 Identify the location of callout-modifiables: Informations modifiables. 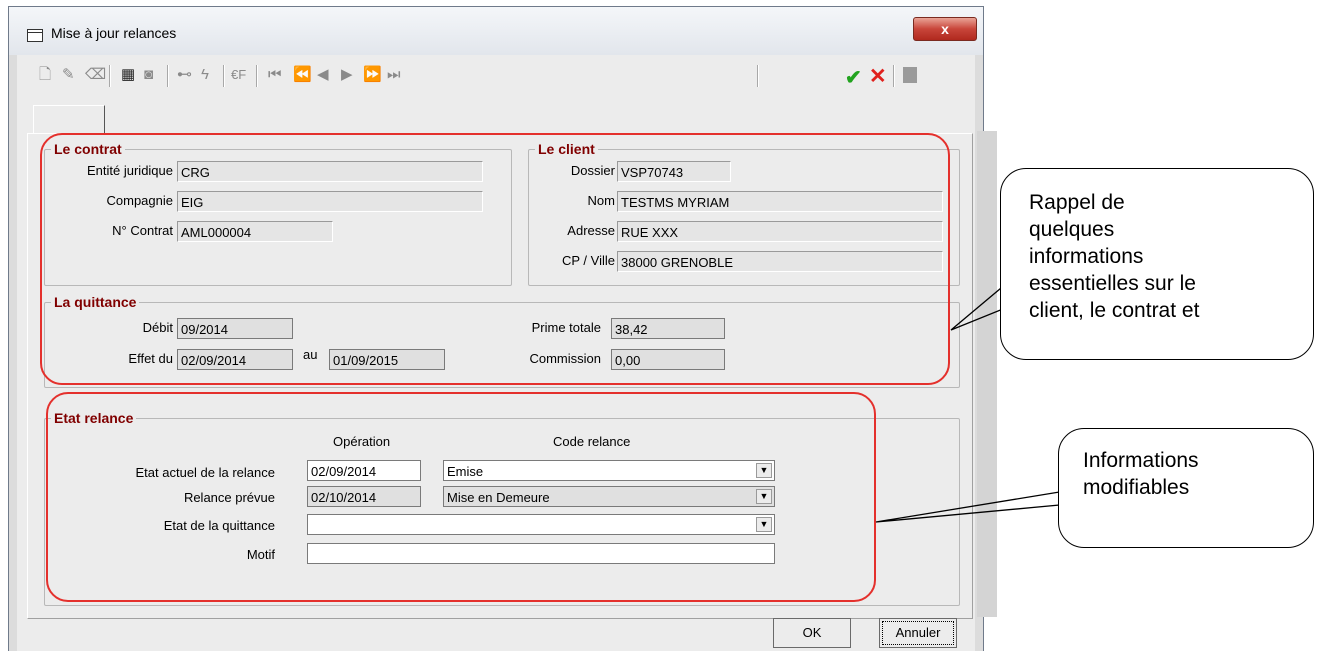
(1186, 488).